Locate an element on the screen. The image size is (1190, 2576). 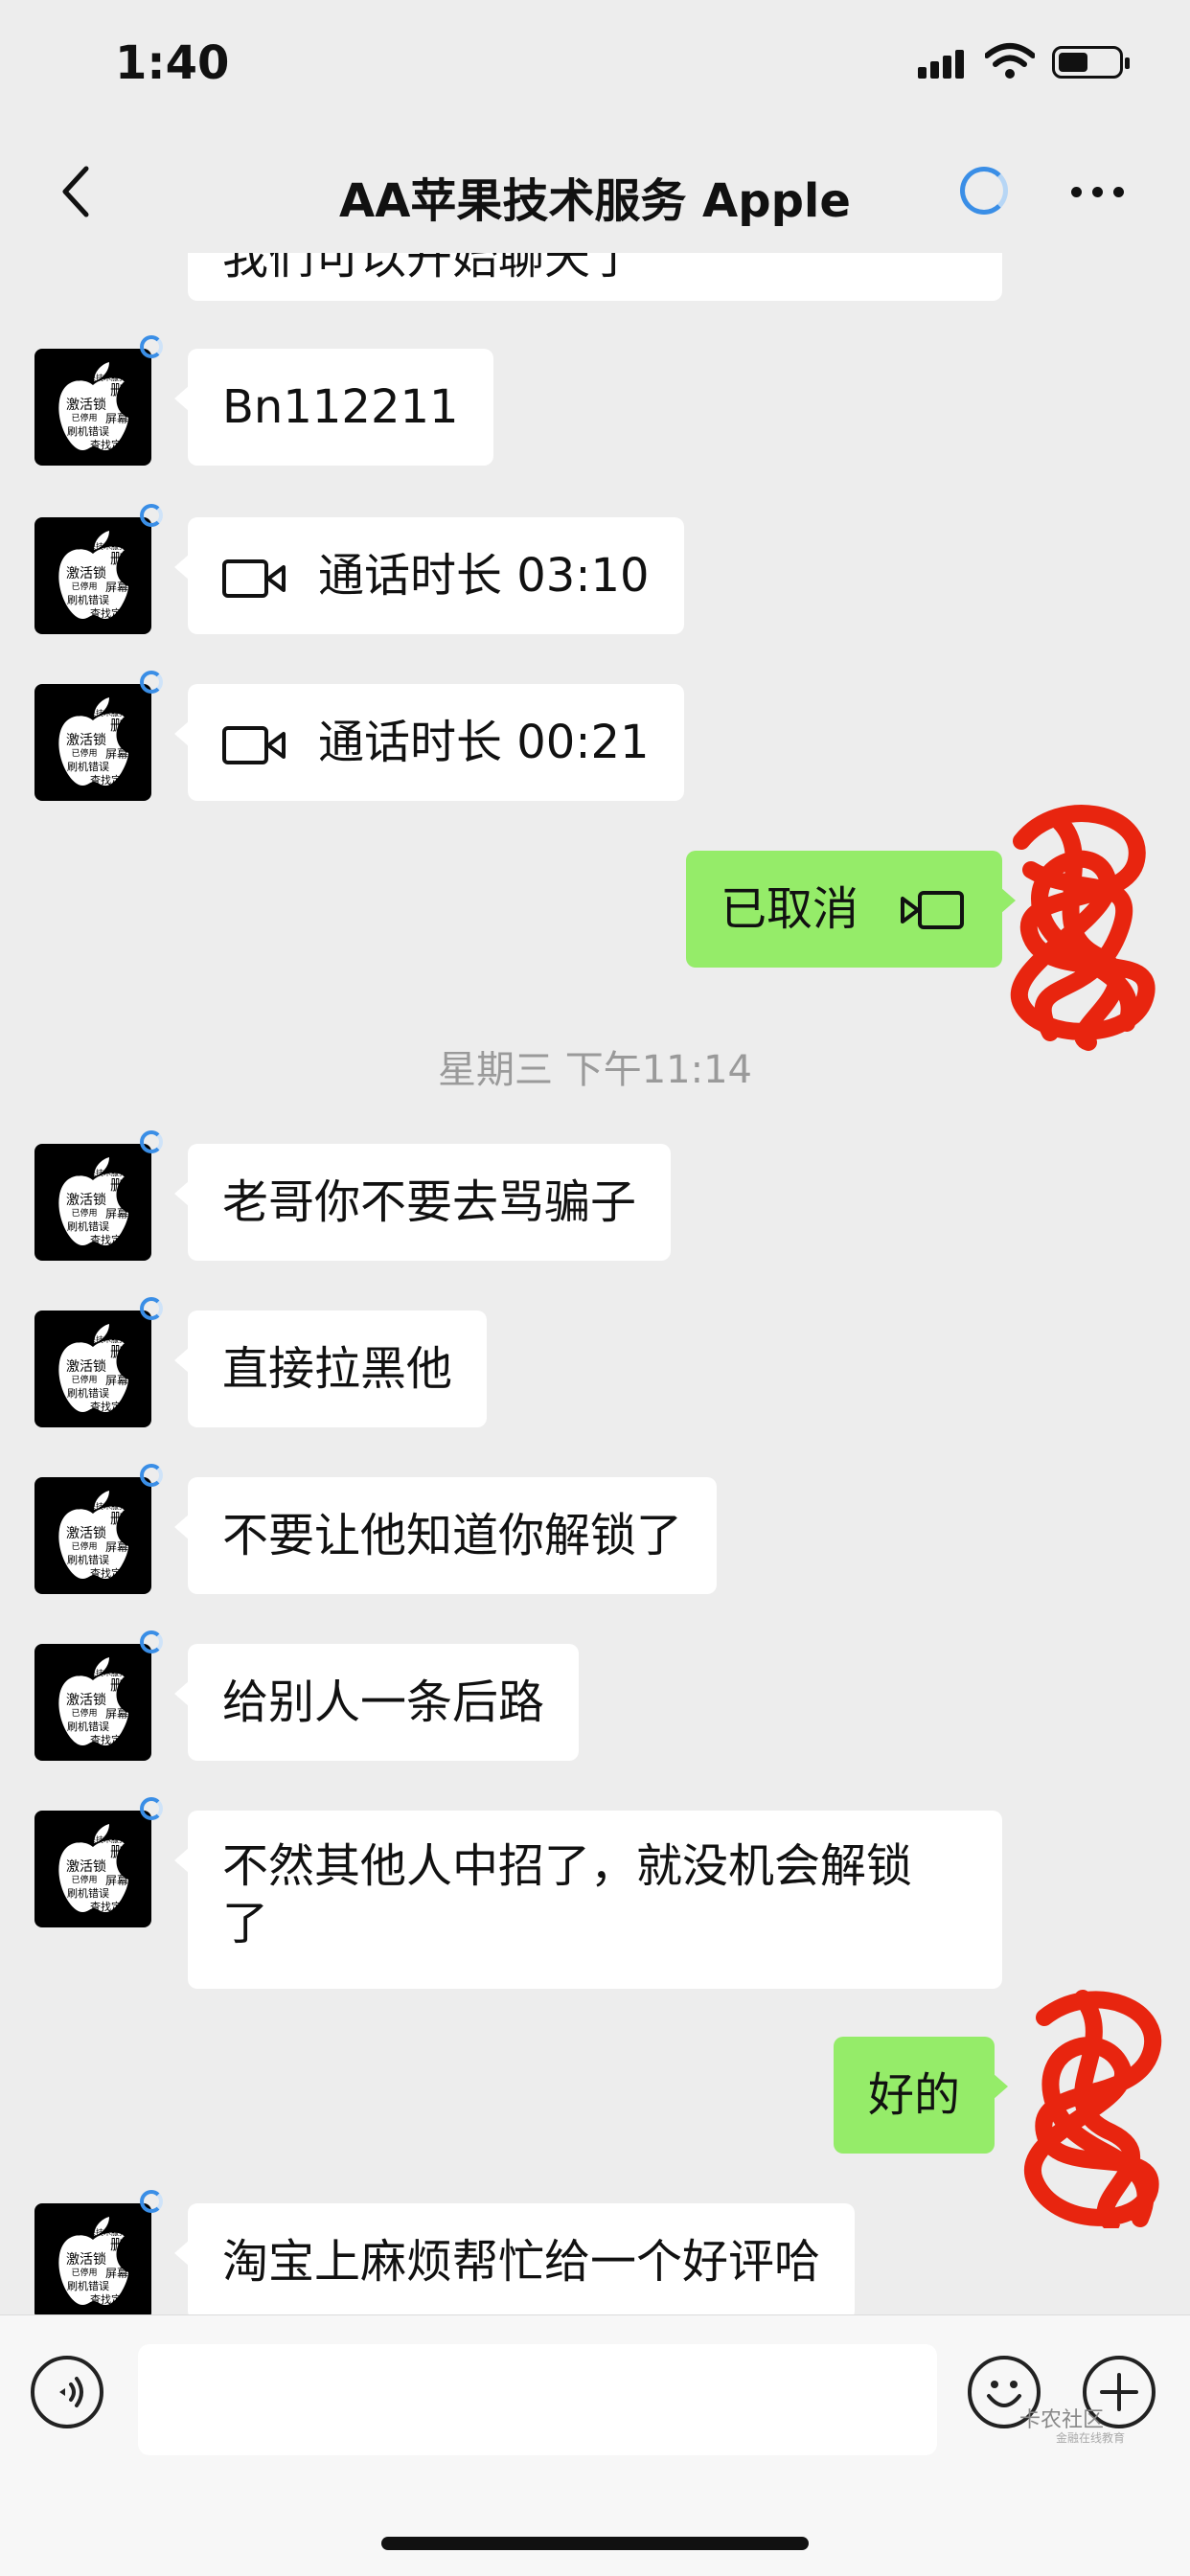
message-text: 淘宝上麻烦帮忙给一个好评哈 is located at coordinates (522, 2262).